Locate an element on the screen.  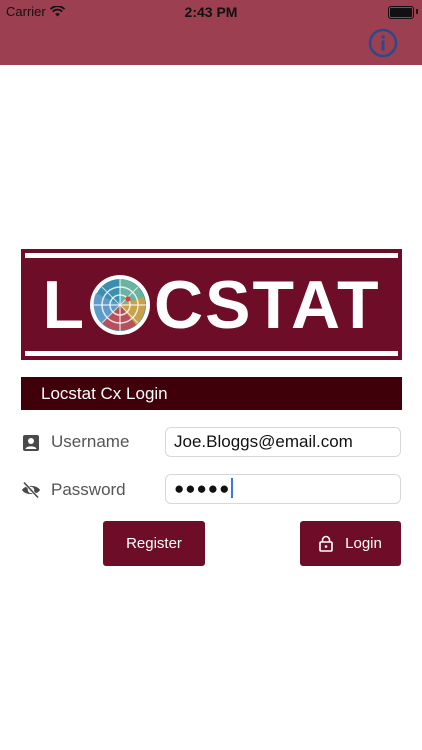
login-button: Login is located at coordinates (350, 543).